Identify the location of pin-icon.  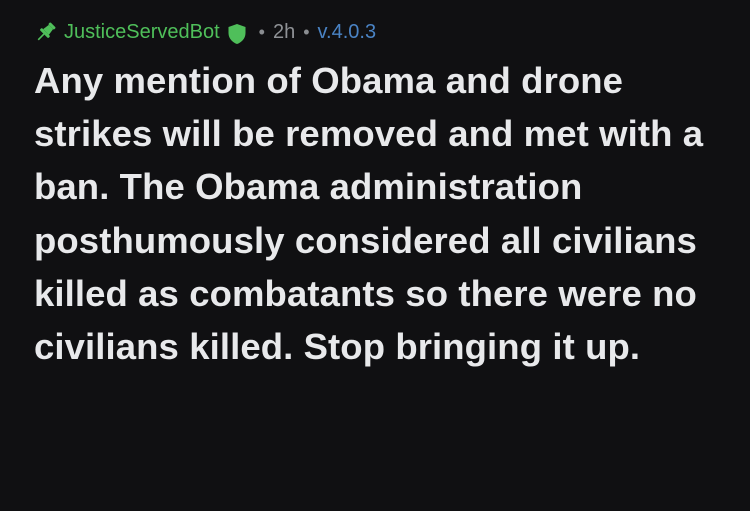
(46, 32).